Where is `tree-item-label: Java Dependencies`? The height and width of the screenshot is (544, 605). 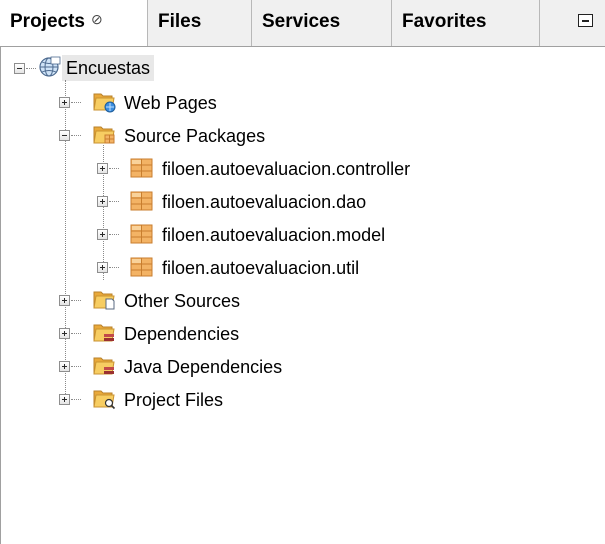 tree-item-label: Java Dependencies is located at coordinates (203, 367).